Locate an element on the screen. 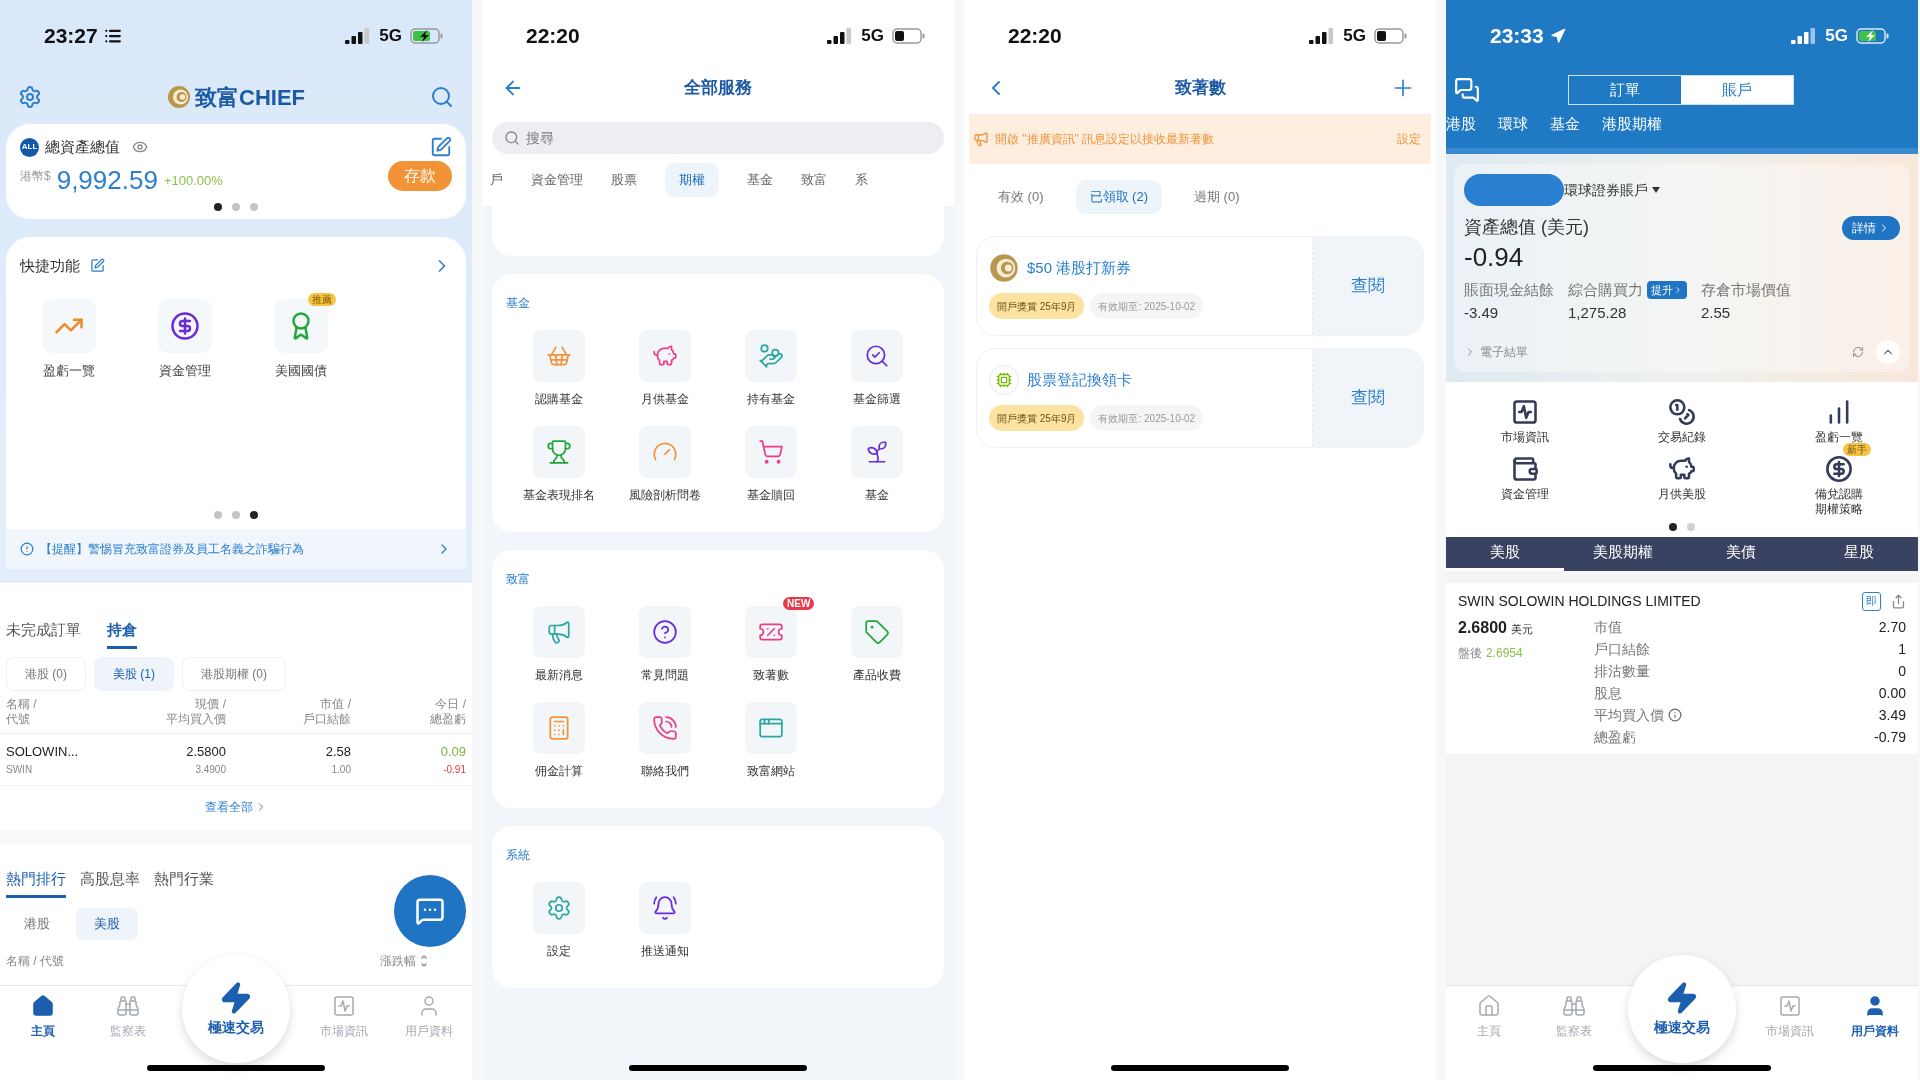  ranking-tab: 熱門排行 is located at coordinates (36, 882).